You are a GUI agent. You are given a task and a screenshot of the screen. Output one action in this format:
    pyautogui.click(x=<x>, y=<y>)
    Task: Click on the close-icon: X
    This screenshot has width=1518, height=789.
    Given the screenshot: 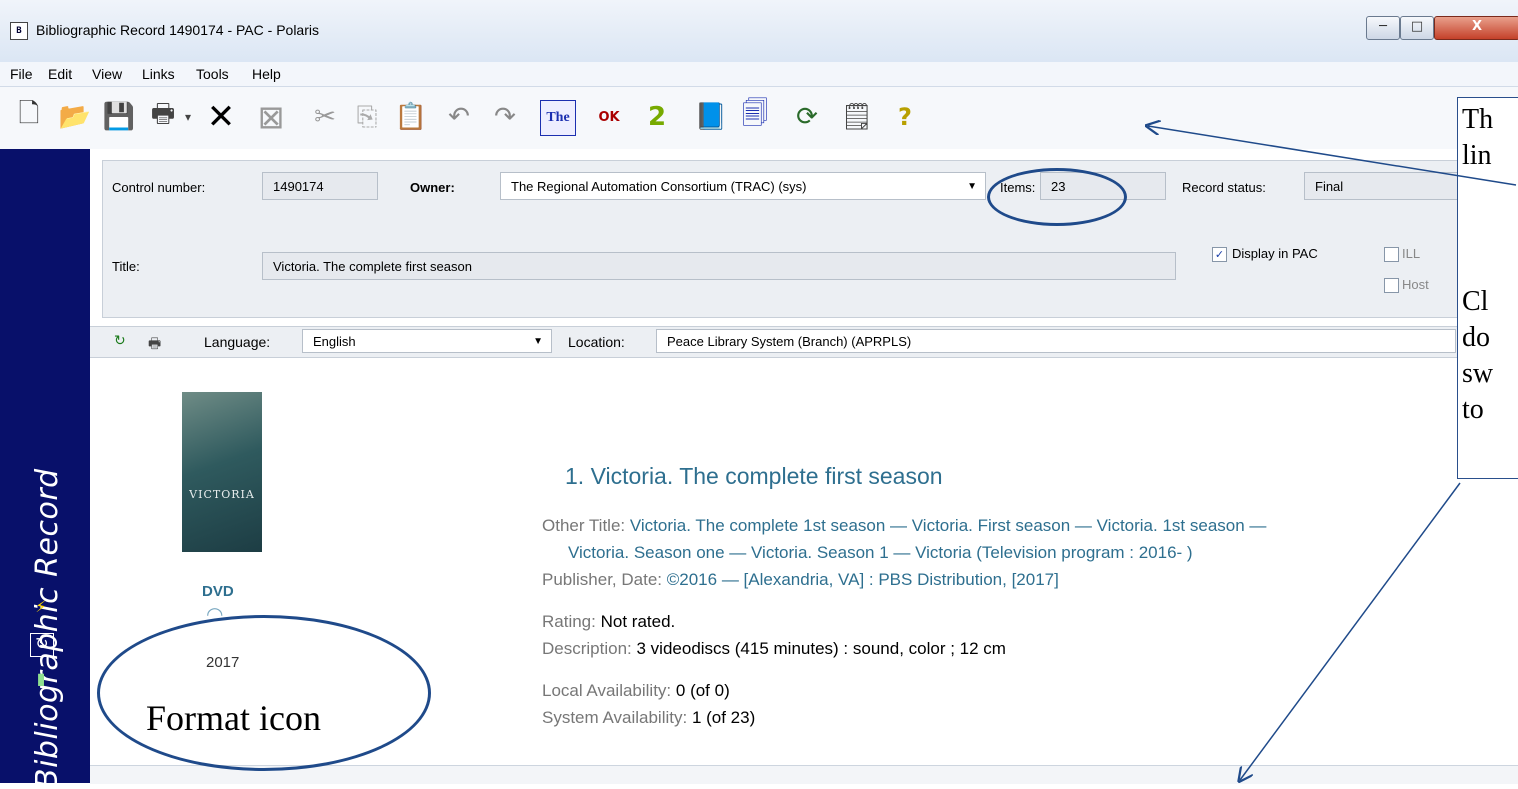 What is the action you would take?
    pyautogui.click(x=1477, y=26)
    